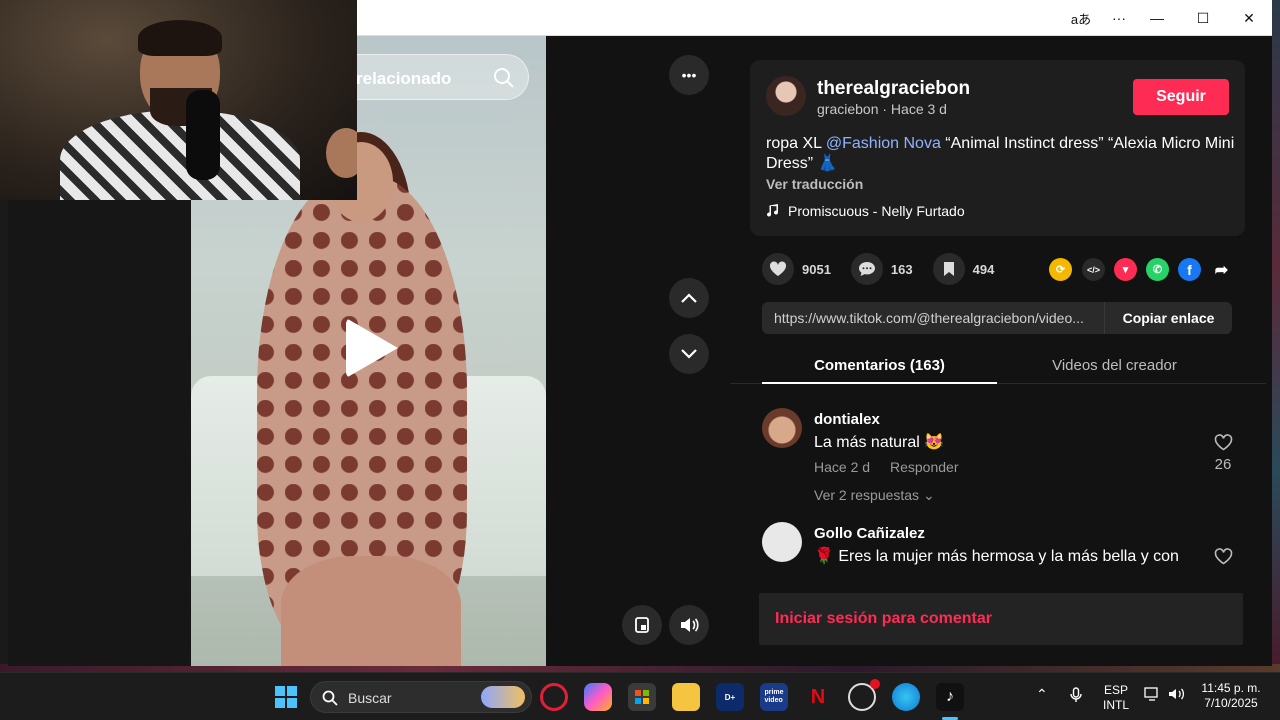  Describe the element at coordinates (901, 269) in the screenshot. I see `comment-count: 163` at that location.